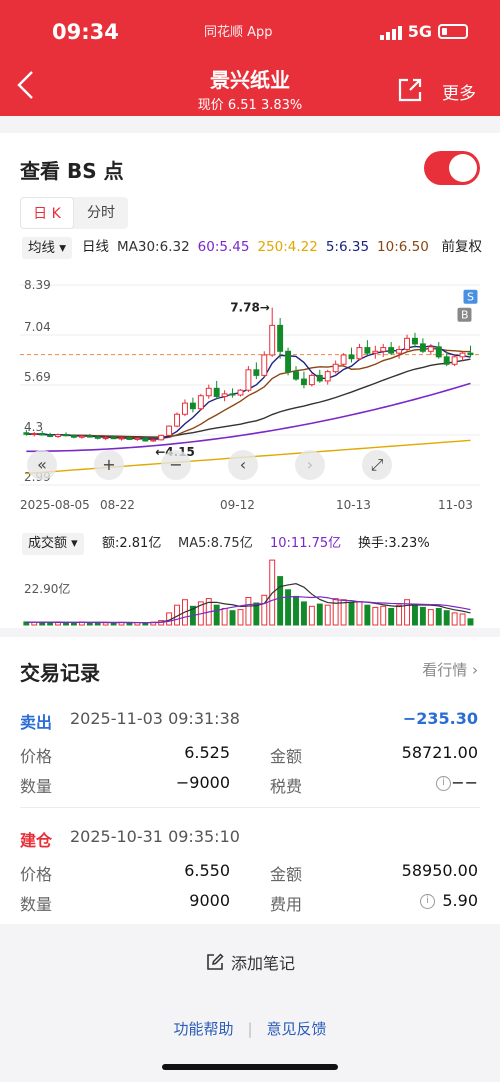  What do you see at coordinates (250, 962) in the screenshot?
I see `add-note-button: 添加笔记` at bounding box center [250, 962].